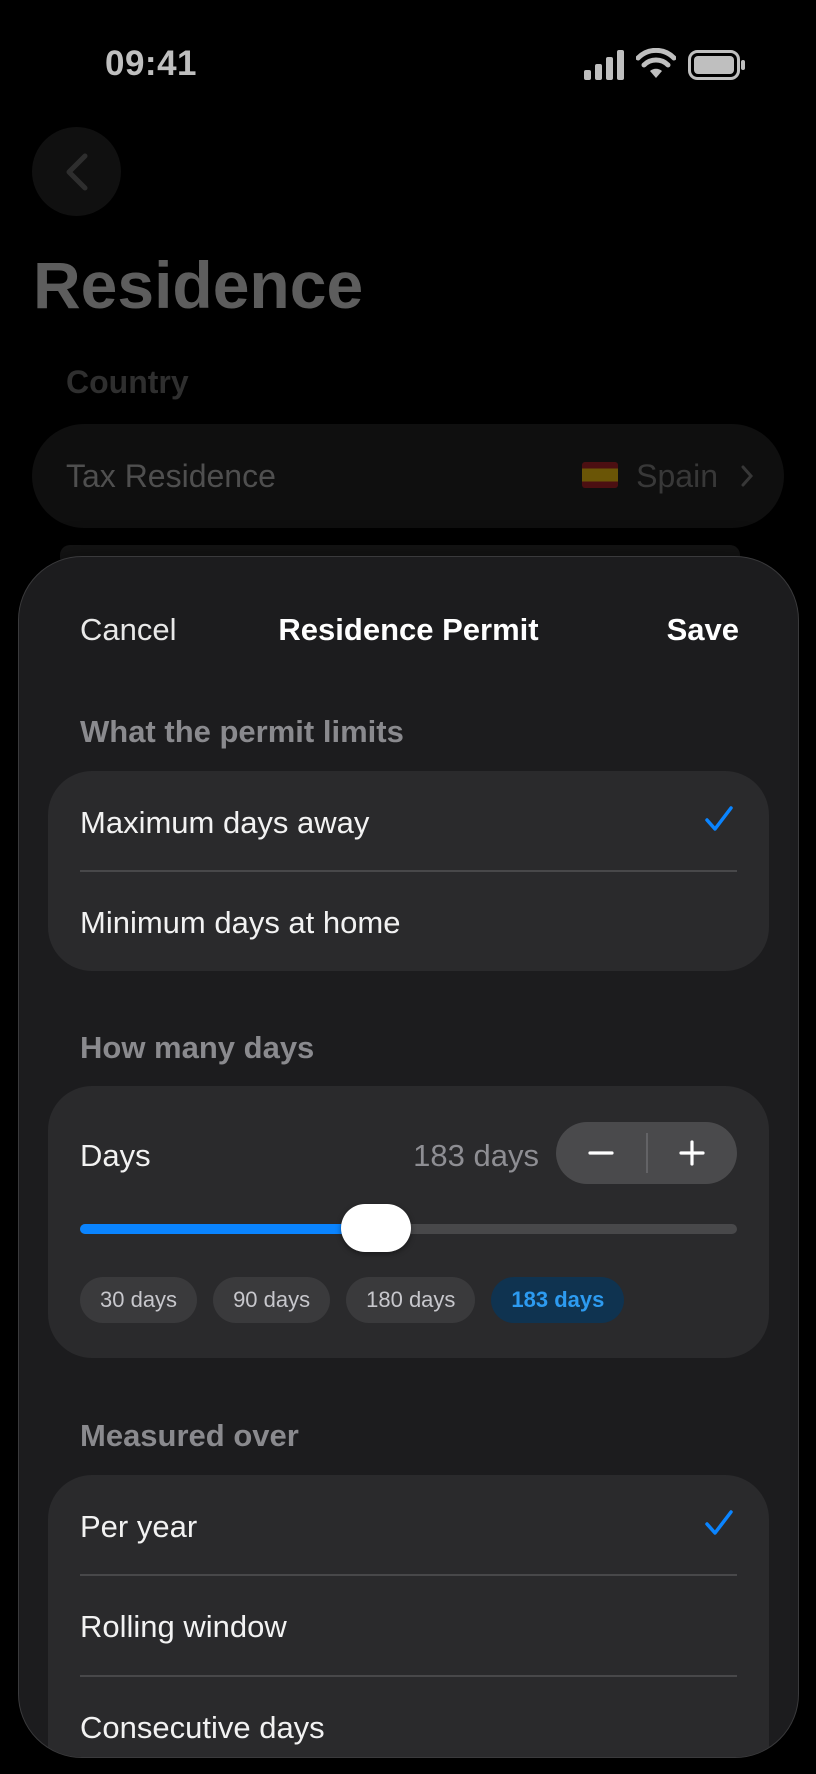  What do you see at coordinates (240, 922) in the screenshot?
I see `option-label: Minimum days at home` at bounding box center [240, 922].